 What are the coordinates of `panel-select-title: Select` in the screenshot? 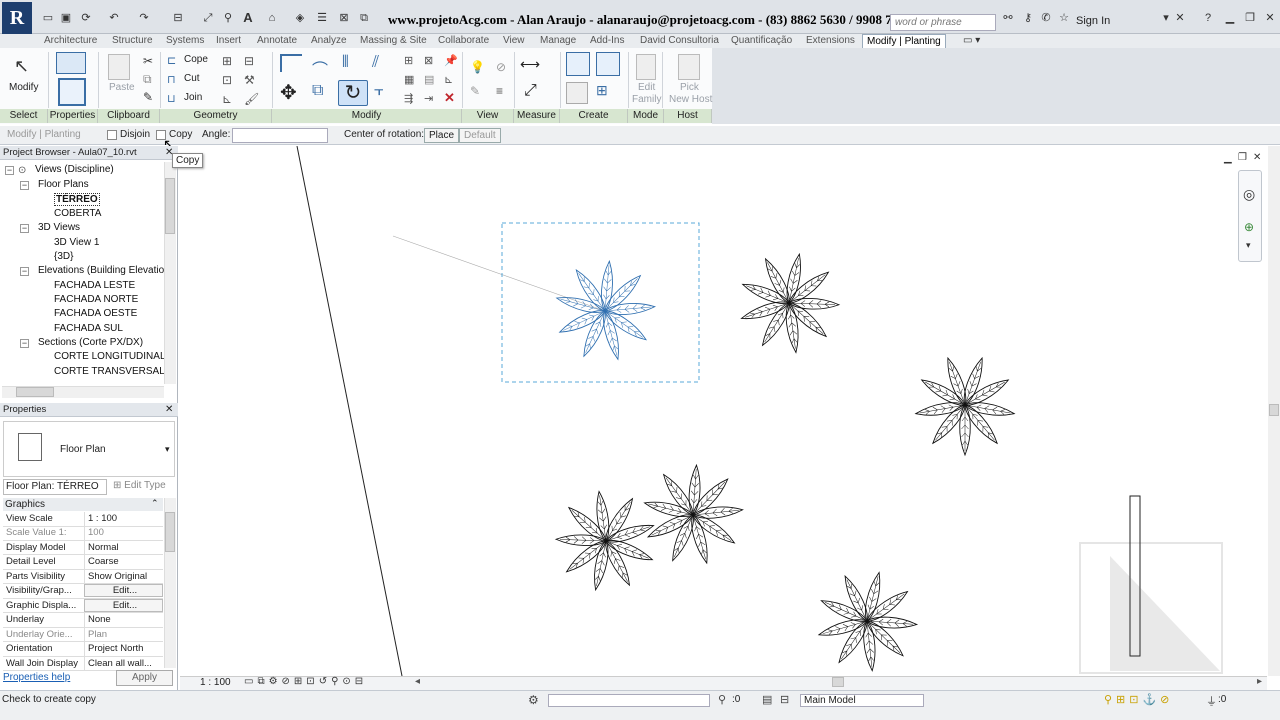 It's located at (24, 116).